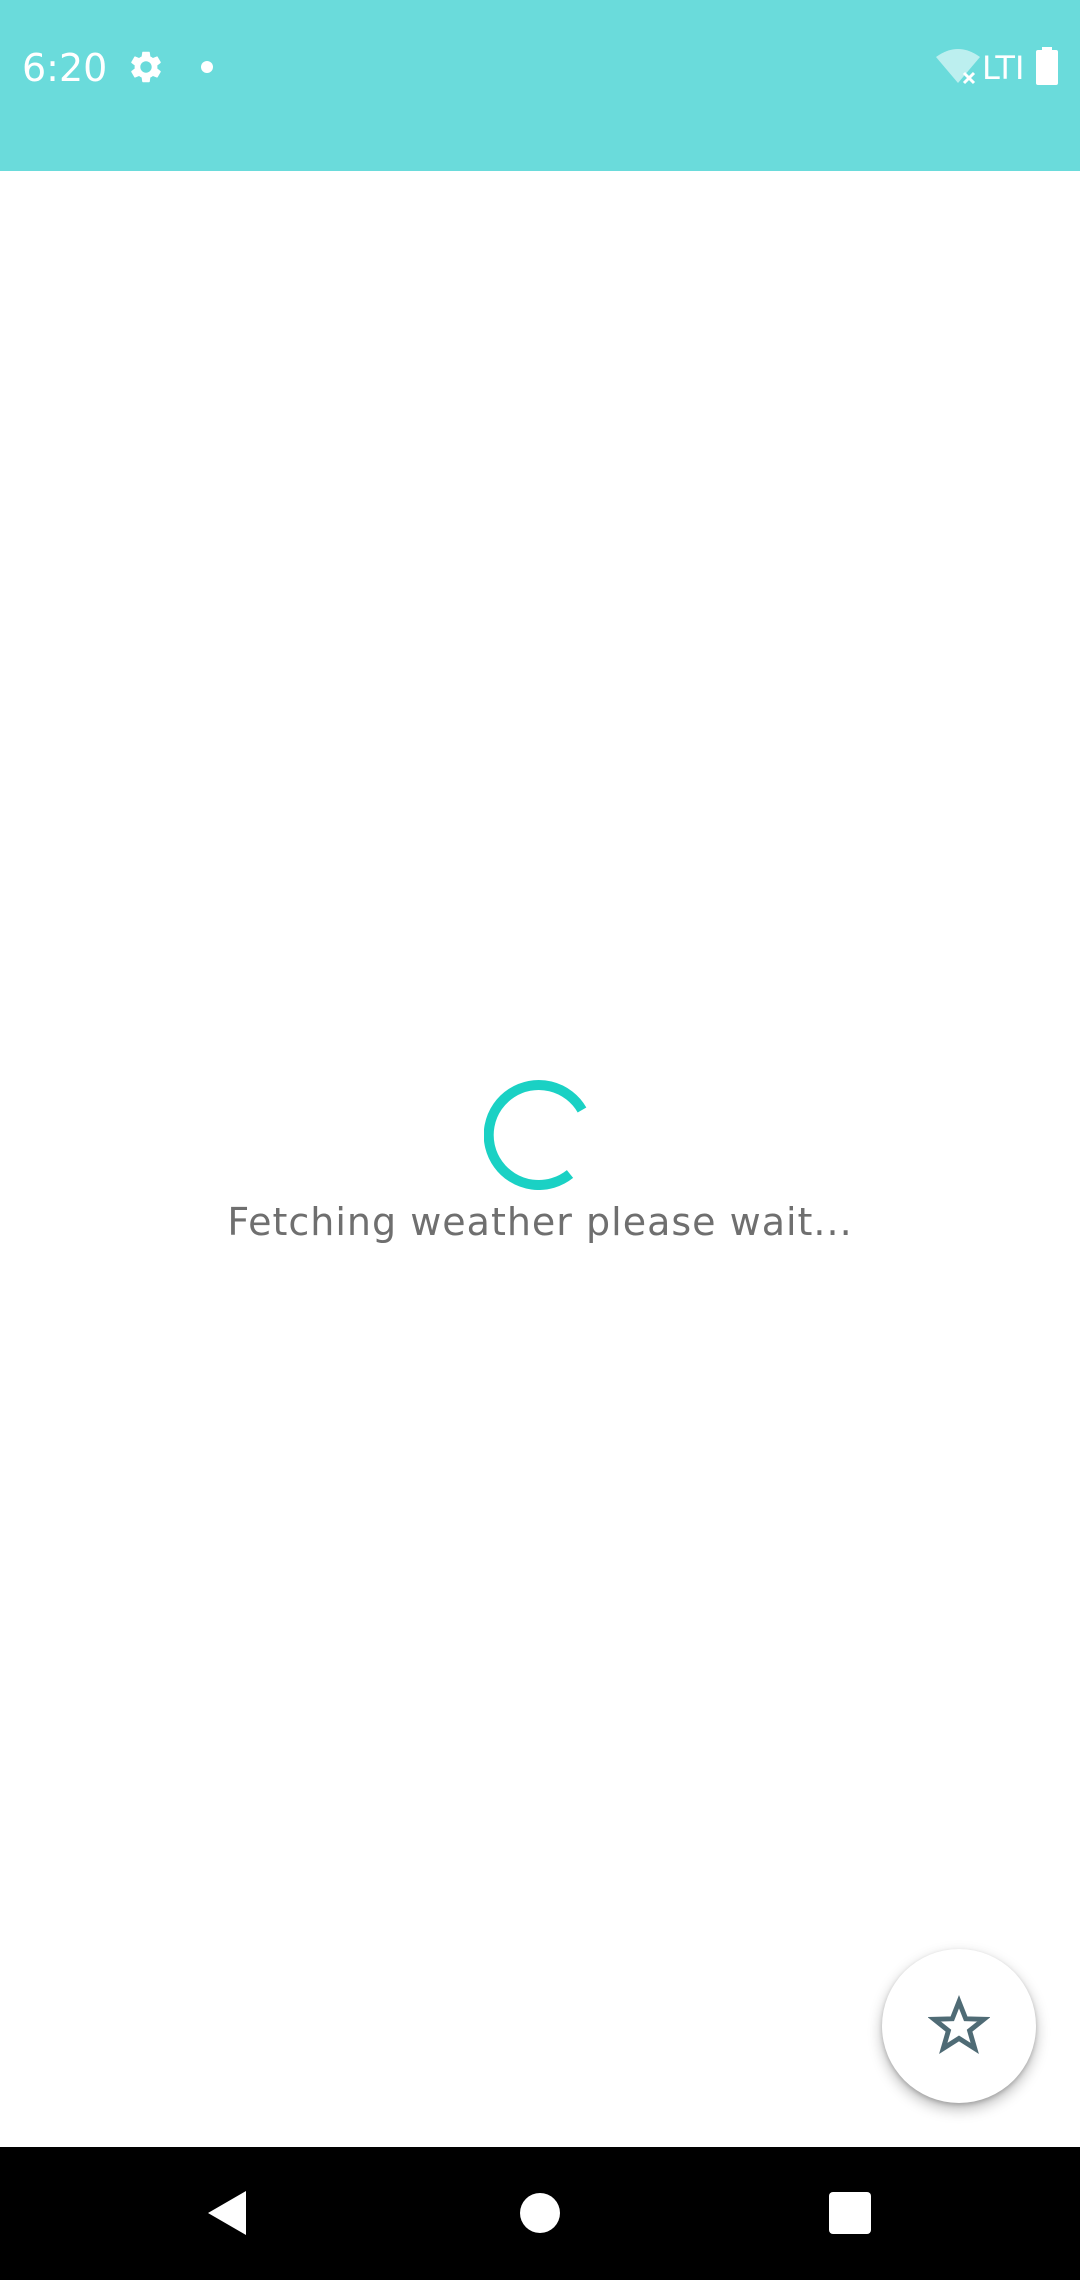 The width and height of the screenshot is (1080, 2280). I want to click on navigation-bar, so click(540, 2213).